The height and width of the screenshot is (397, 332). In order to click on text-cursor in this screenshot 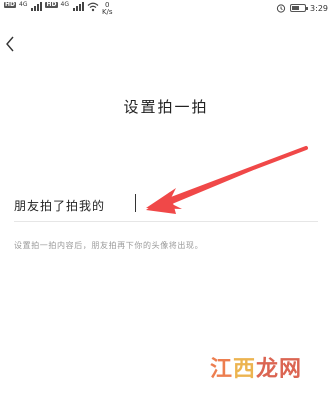, I will do `click(135, 203)`.